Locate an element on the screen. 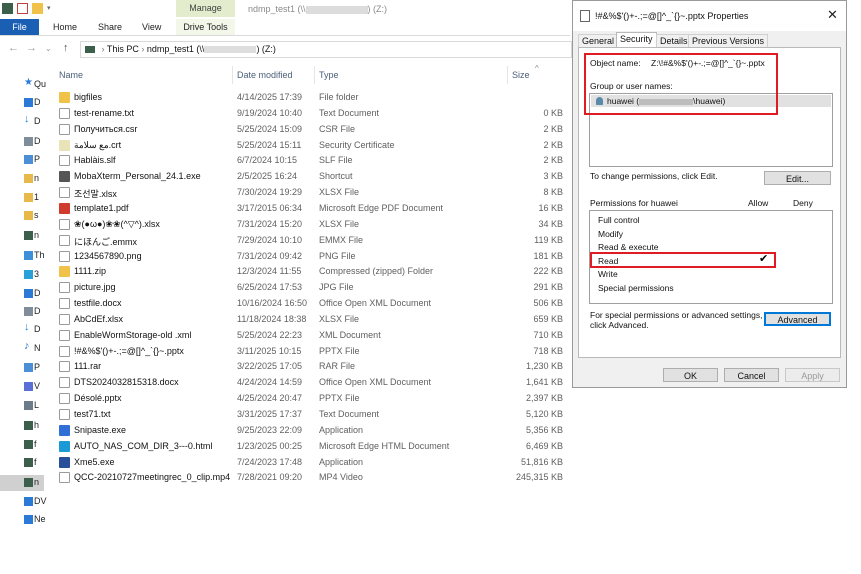  sidebar-item: 1 is located at coordinates (22, 198).